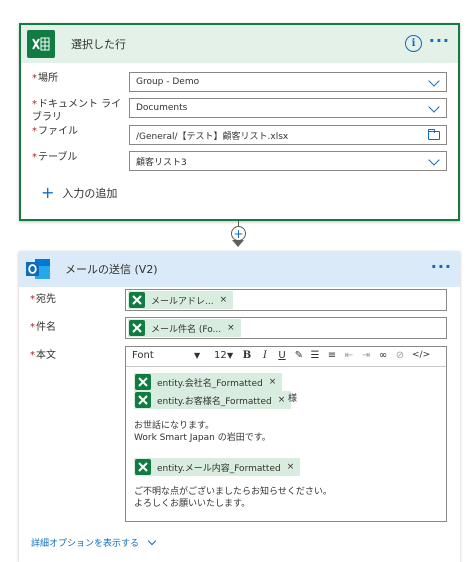  Describe the element at coordinates (174, 426) in the screenshot. I see `body-line-greeting: お世話になります。` at that location.